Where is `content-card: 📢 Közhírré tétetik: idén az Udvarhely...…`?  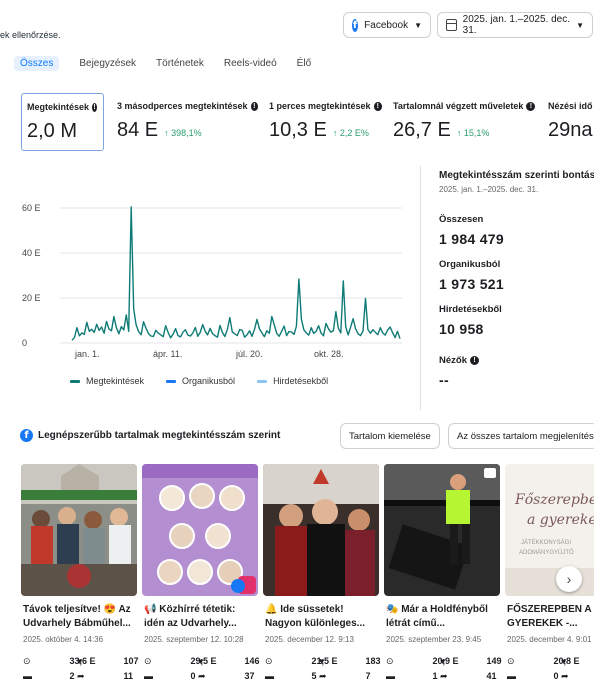
content-card: 📢 Közhírré tétetik: idén az Udvarhely...… is located at coordinates (201, 574).